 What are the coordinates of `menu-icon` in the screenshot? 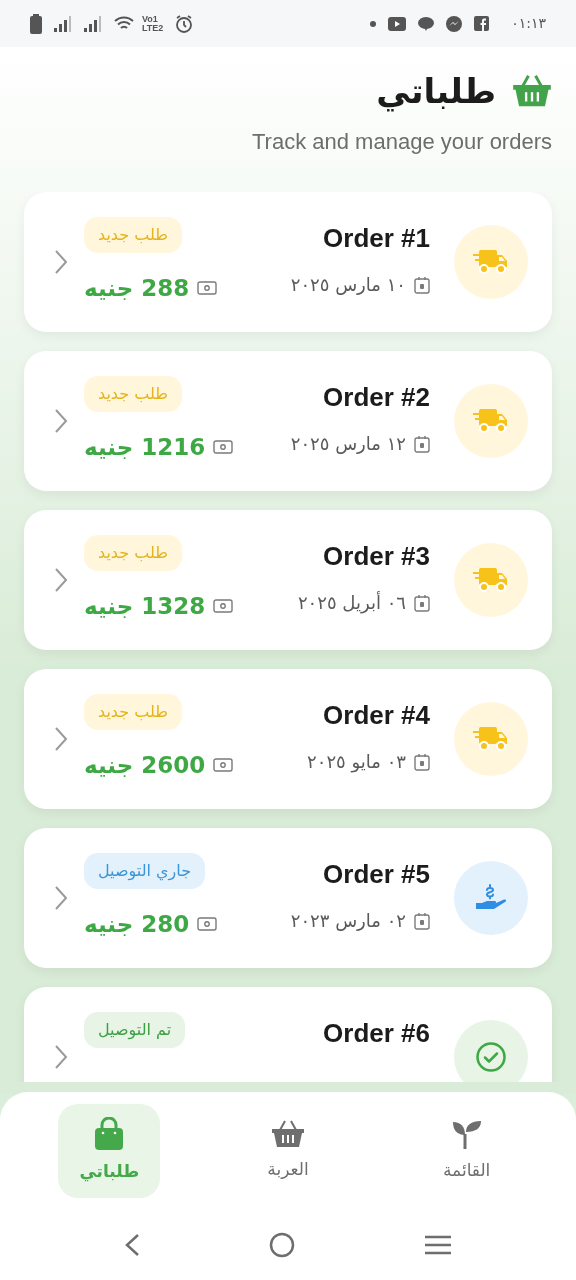 It's located at (437, 1245).